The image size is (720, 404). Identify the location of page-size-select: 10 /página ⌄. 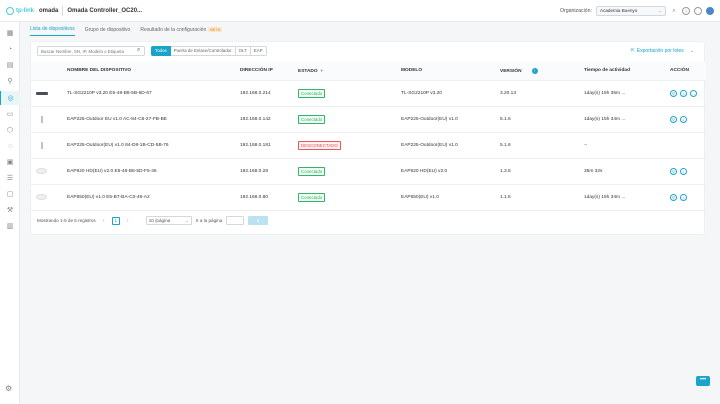
(168, 220).